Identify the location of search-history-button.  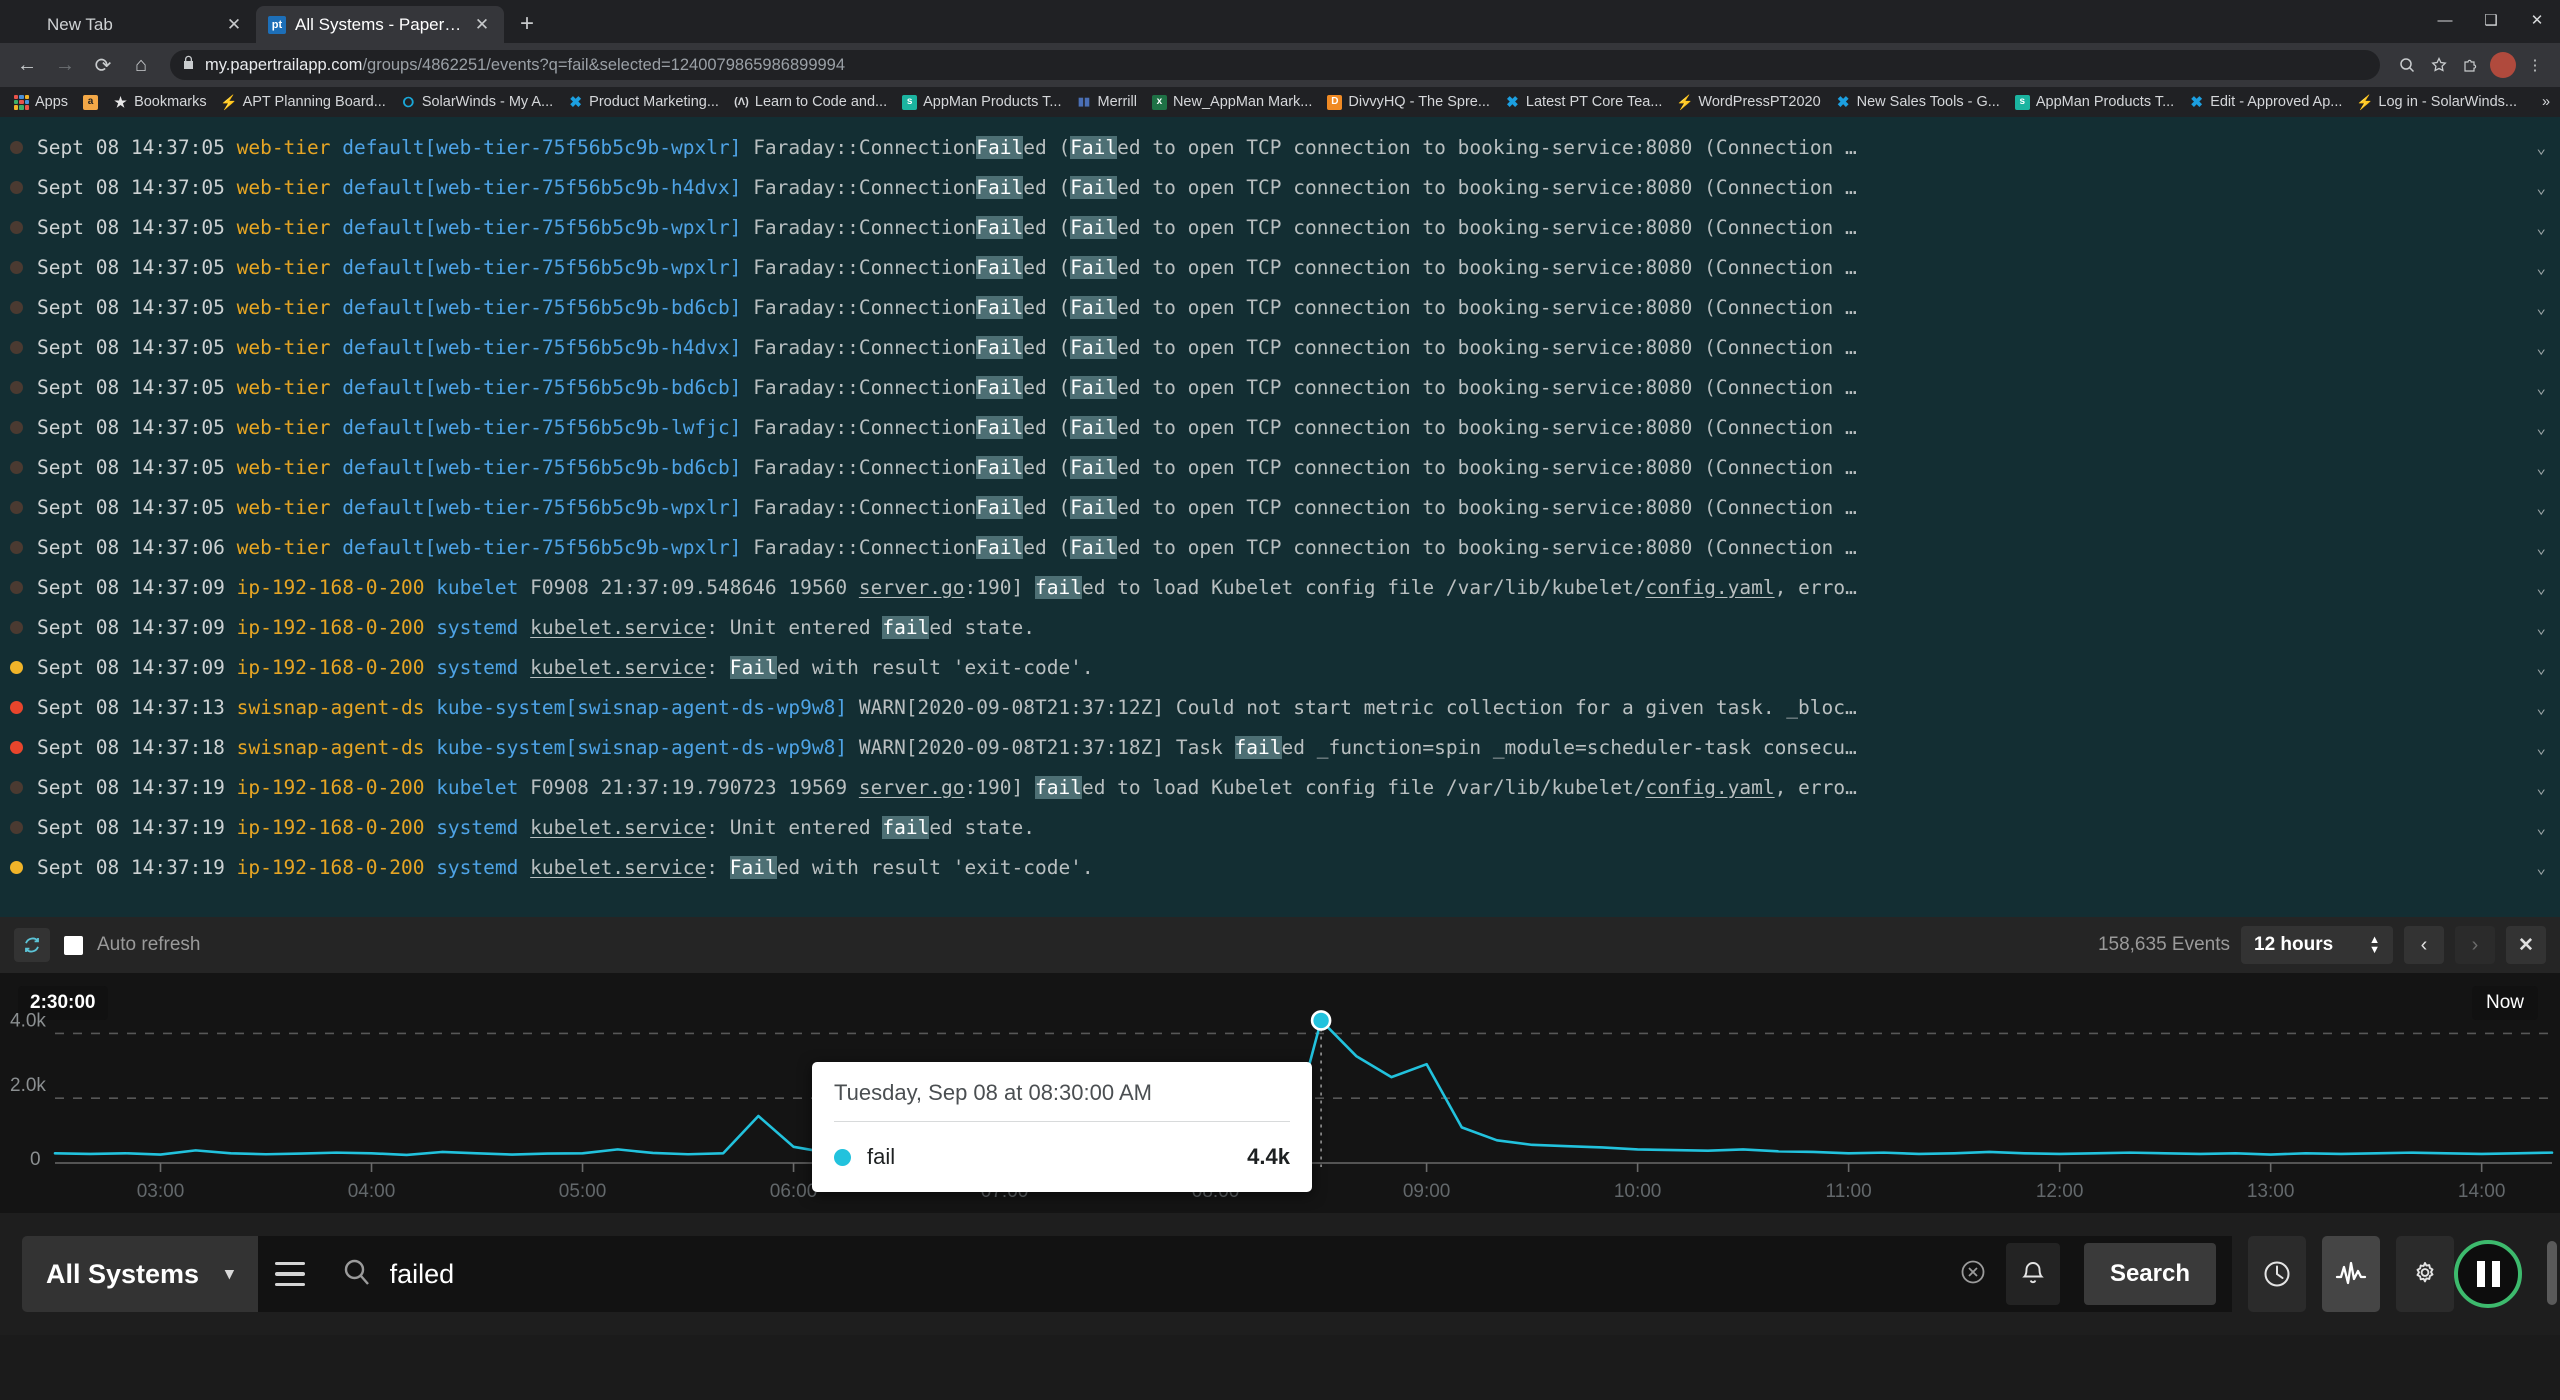
(2277, 1274).